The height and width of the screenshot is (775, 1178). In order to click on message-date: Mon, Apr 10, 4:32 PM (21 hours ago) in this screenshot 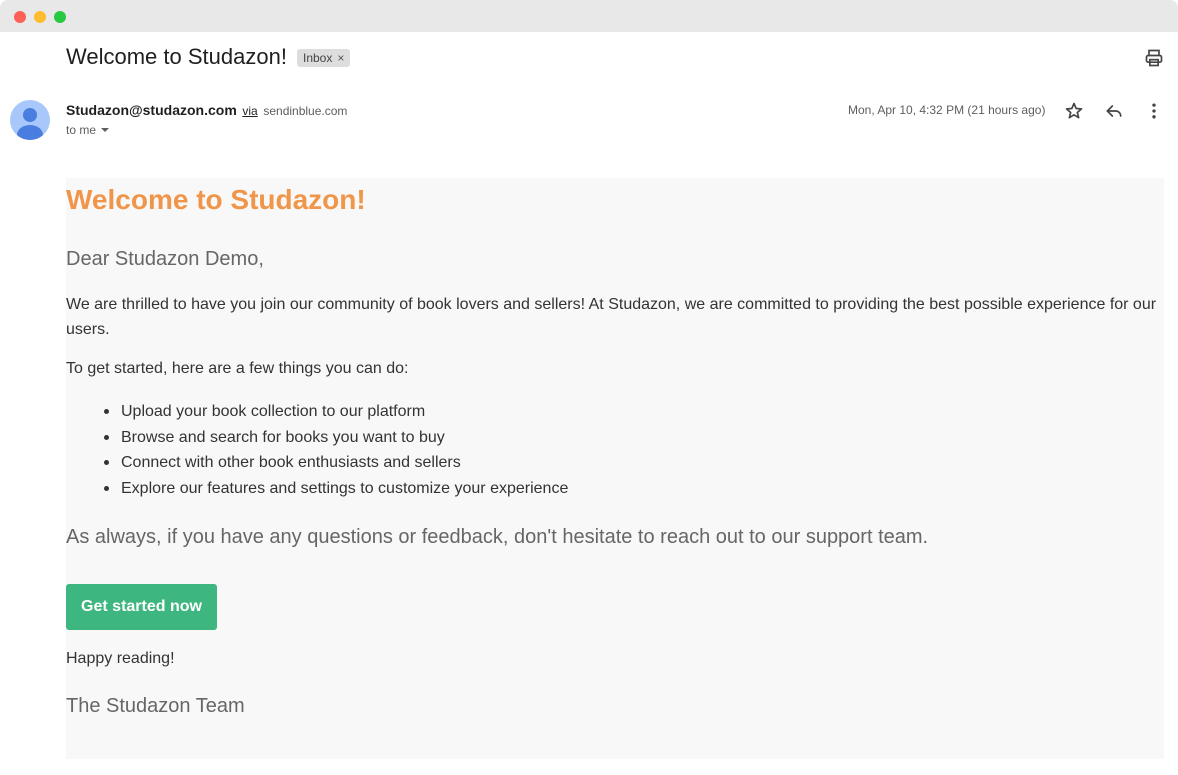, I will do `click(947, 110)`.